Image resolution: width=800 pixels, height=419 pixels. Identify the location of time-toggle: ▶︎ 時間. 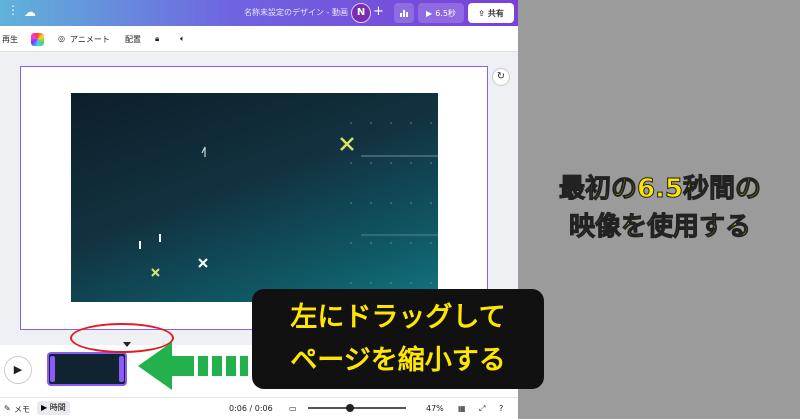
(53, 408).